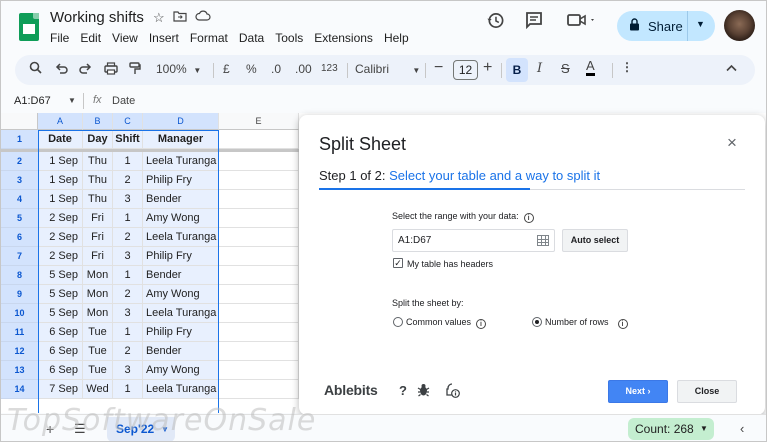 The image size is (767, 442). I want to click on cloud-status-icon, so click(203, 18).